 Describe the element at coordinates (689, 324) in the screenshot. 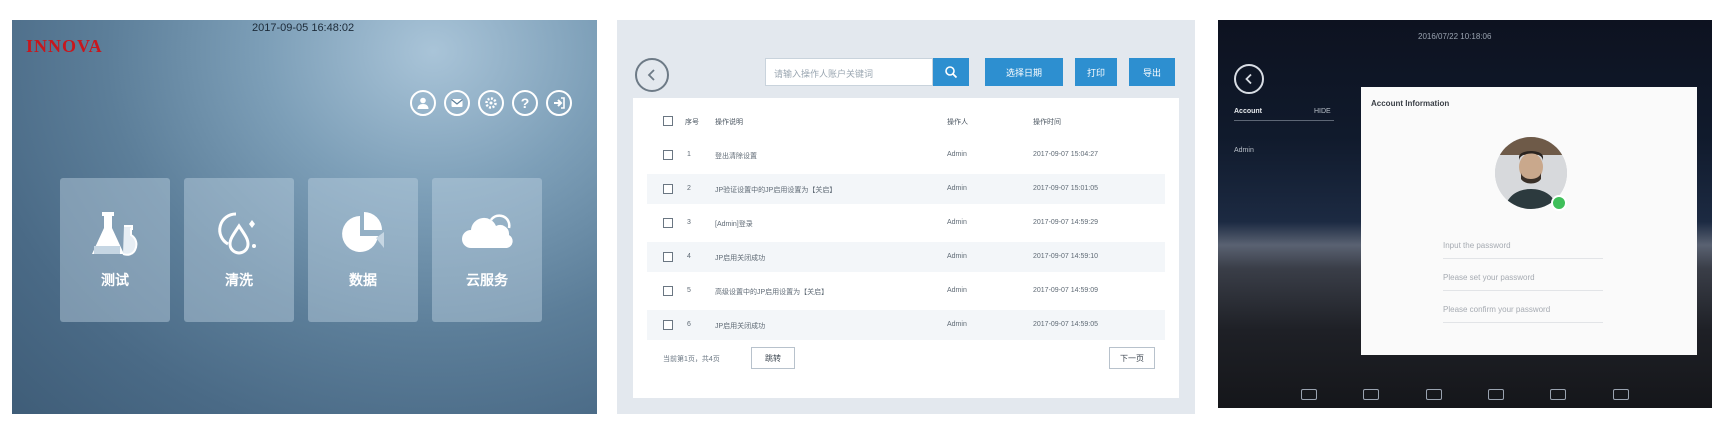

I see `row-no: 6` at that location.